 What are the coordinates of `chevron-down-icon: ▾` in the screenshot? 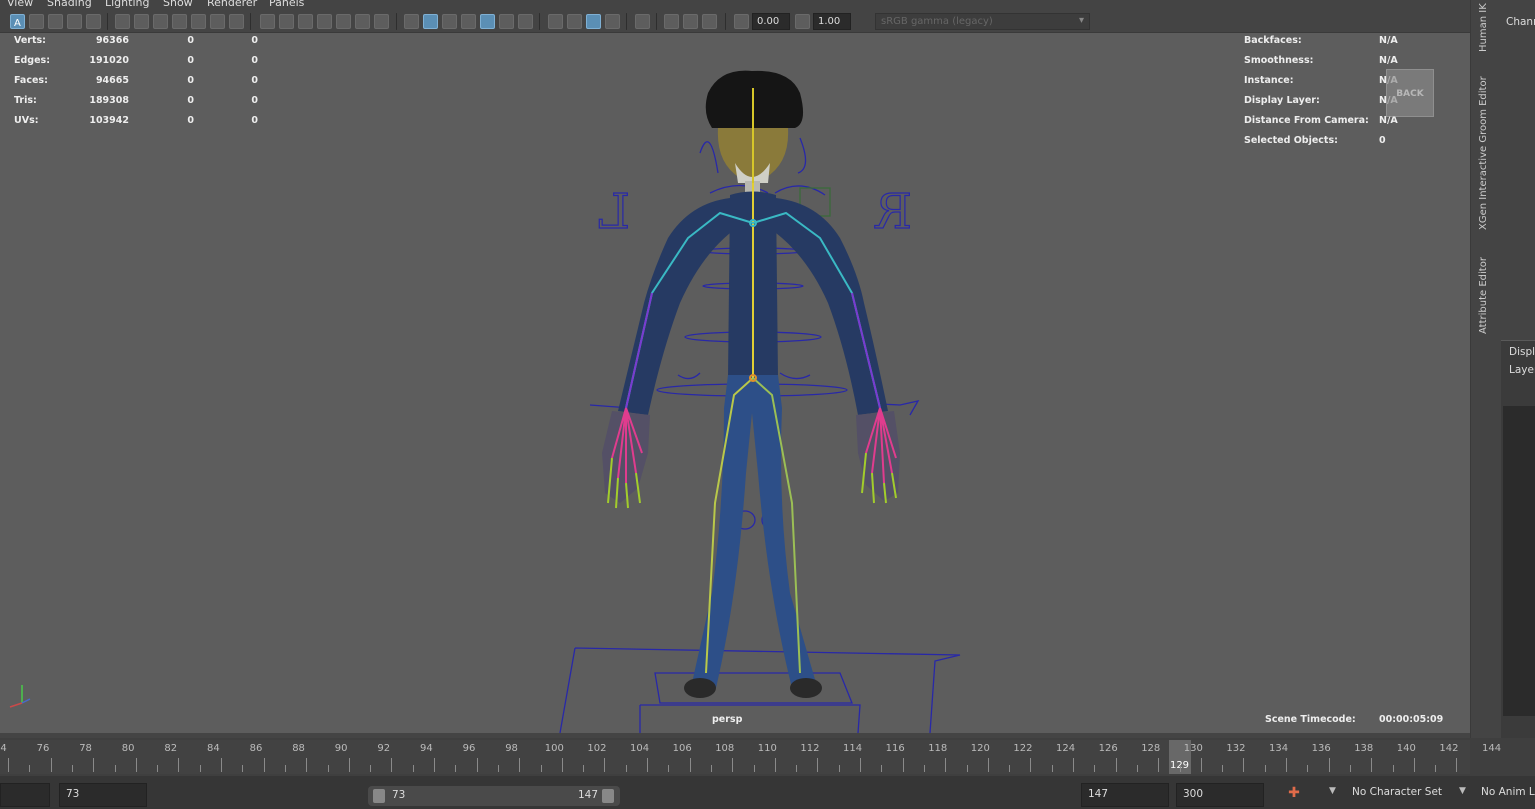 It's located at (1081, 20).